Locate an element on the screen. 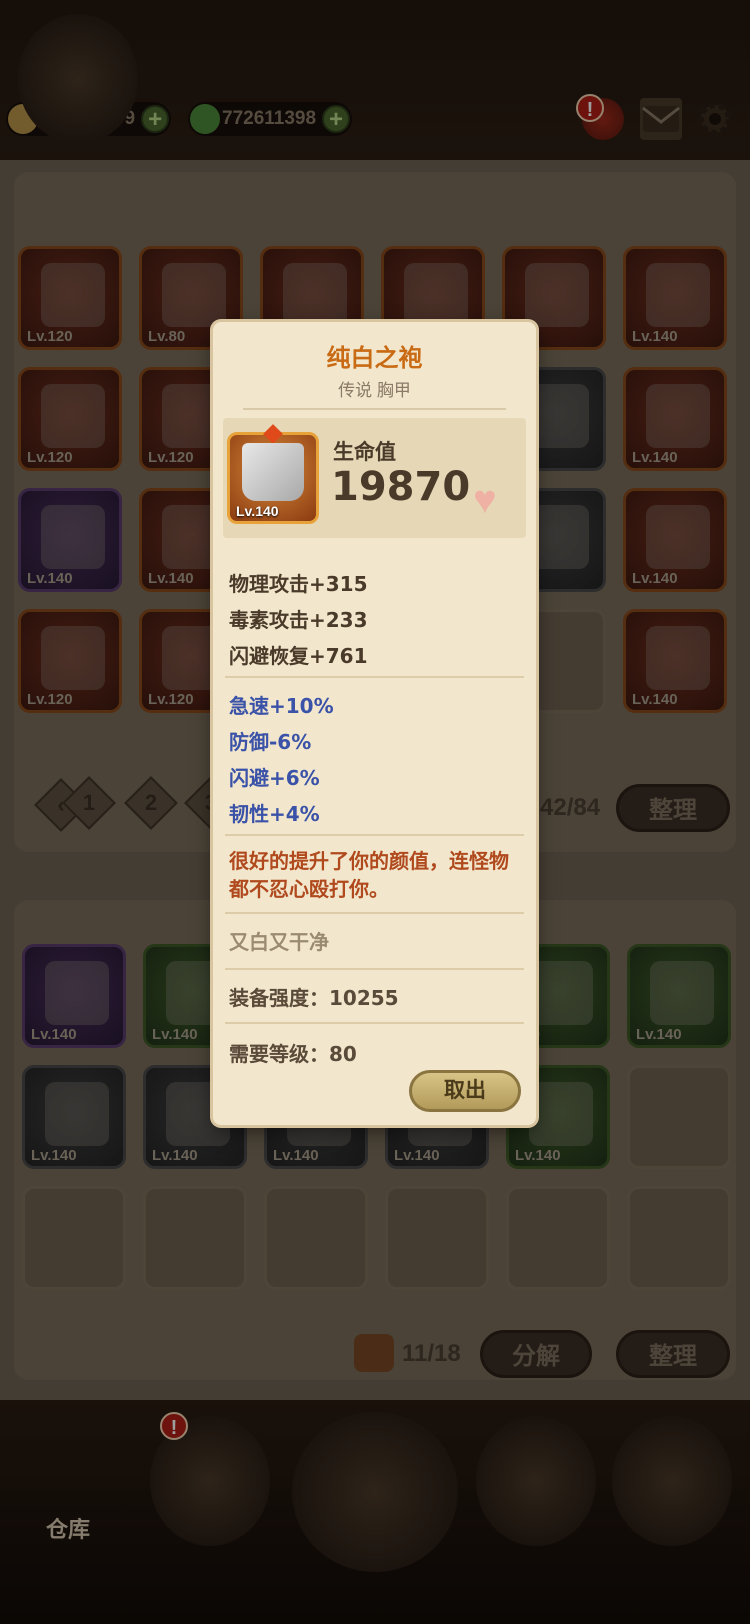 This screenshot has width=750, height=1624. white-robe-icon is located at coordinates (273, 472).